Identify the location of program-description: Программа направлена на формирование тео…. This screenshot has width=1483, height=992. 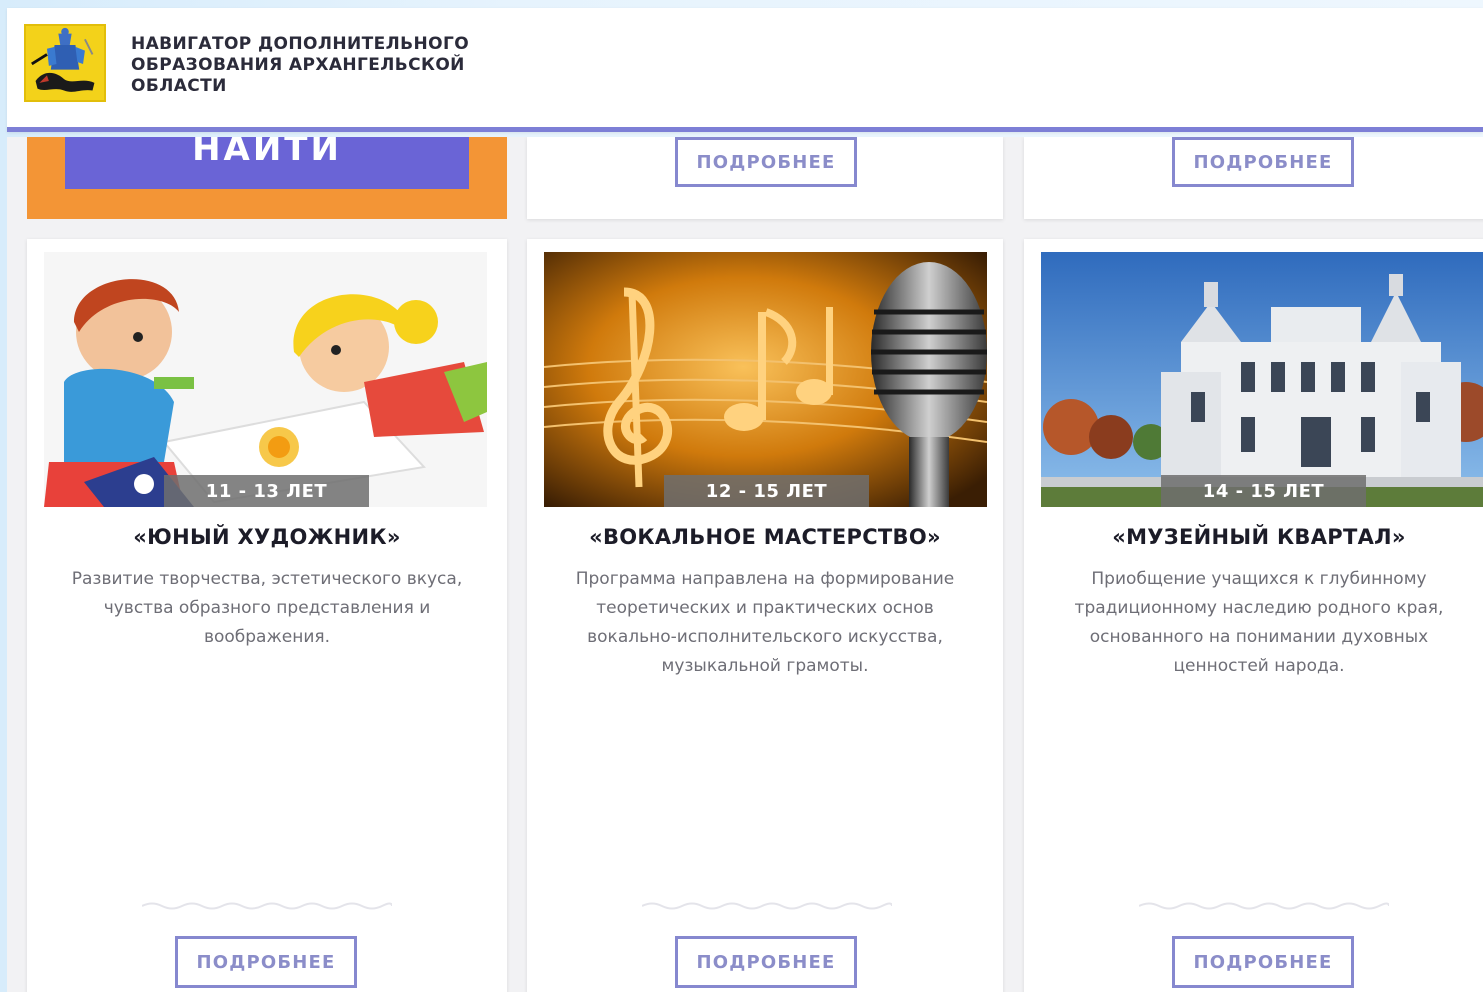
(765, 622).